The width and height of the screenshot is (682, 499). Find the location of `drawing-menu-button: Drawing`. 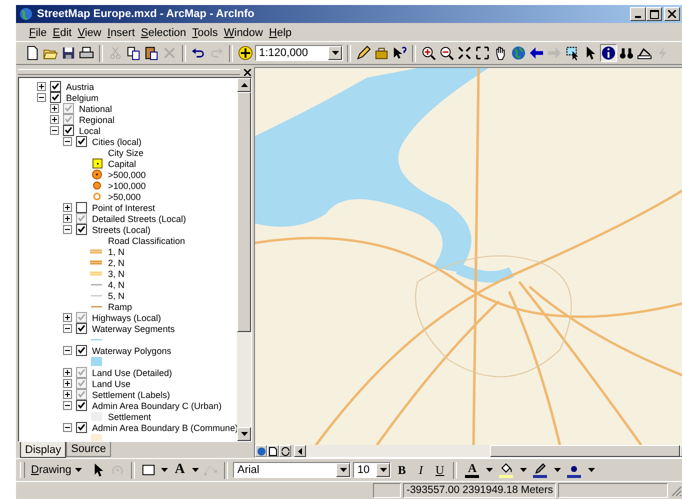

drawing-menu-button: Drawing is located at coordinates (58, 470).